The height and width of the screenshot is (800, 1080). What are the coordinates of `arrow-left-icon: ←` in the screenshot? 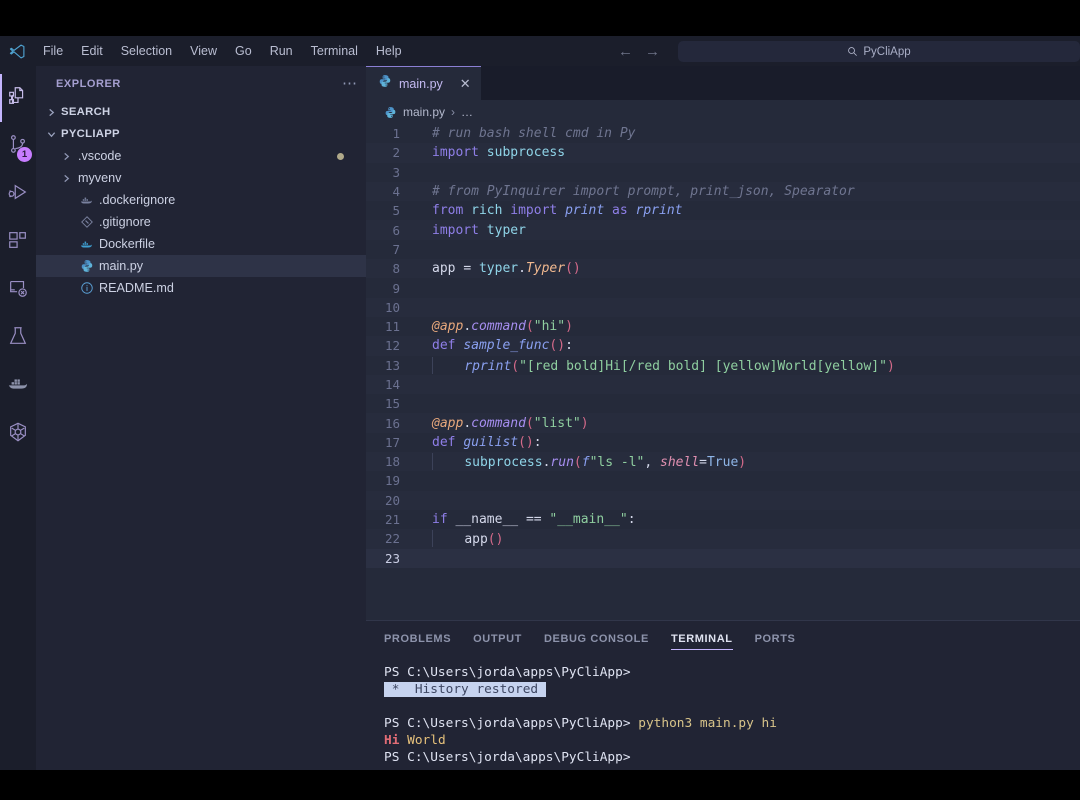 It's located at (625, 51).